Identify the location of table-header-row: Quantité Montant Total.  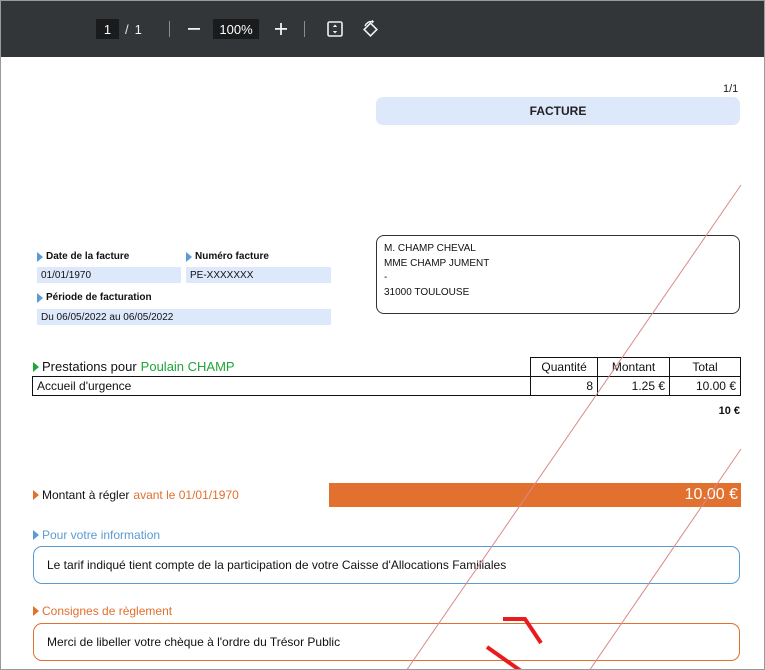
(387, 367).